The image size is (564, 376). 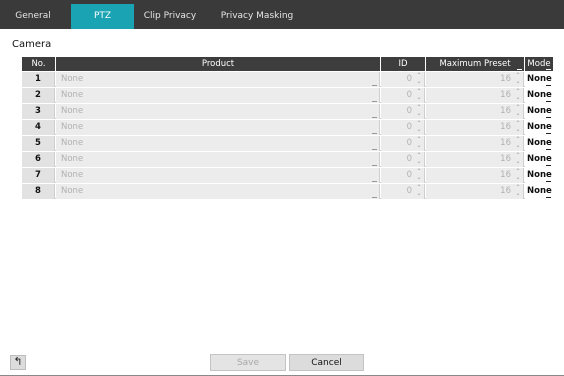 I want to click on back-arrow-icon: ↰, so click(x=18, y=361).